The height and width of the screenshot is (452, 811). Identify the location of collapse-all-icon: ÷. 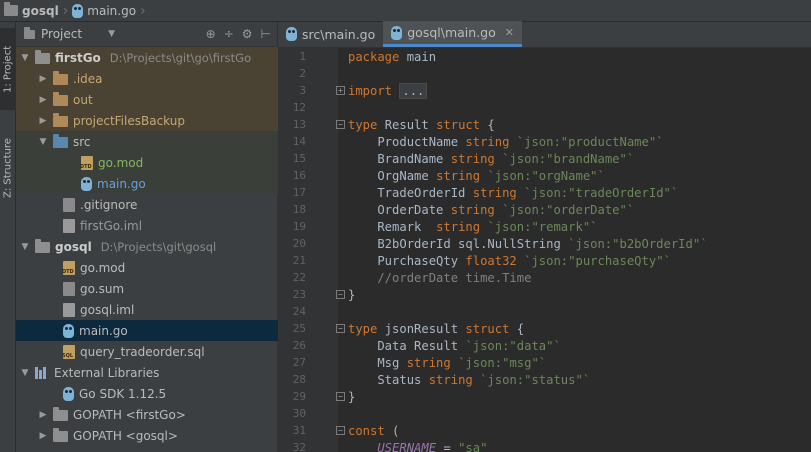
(229, 34).